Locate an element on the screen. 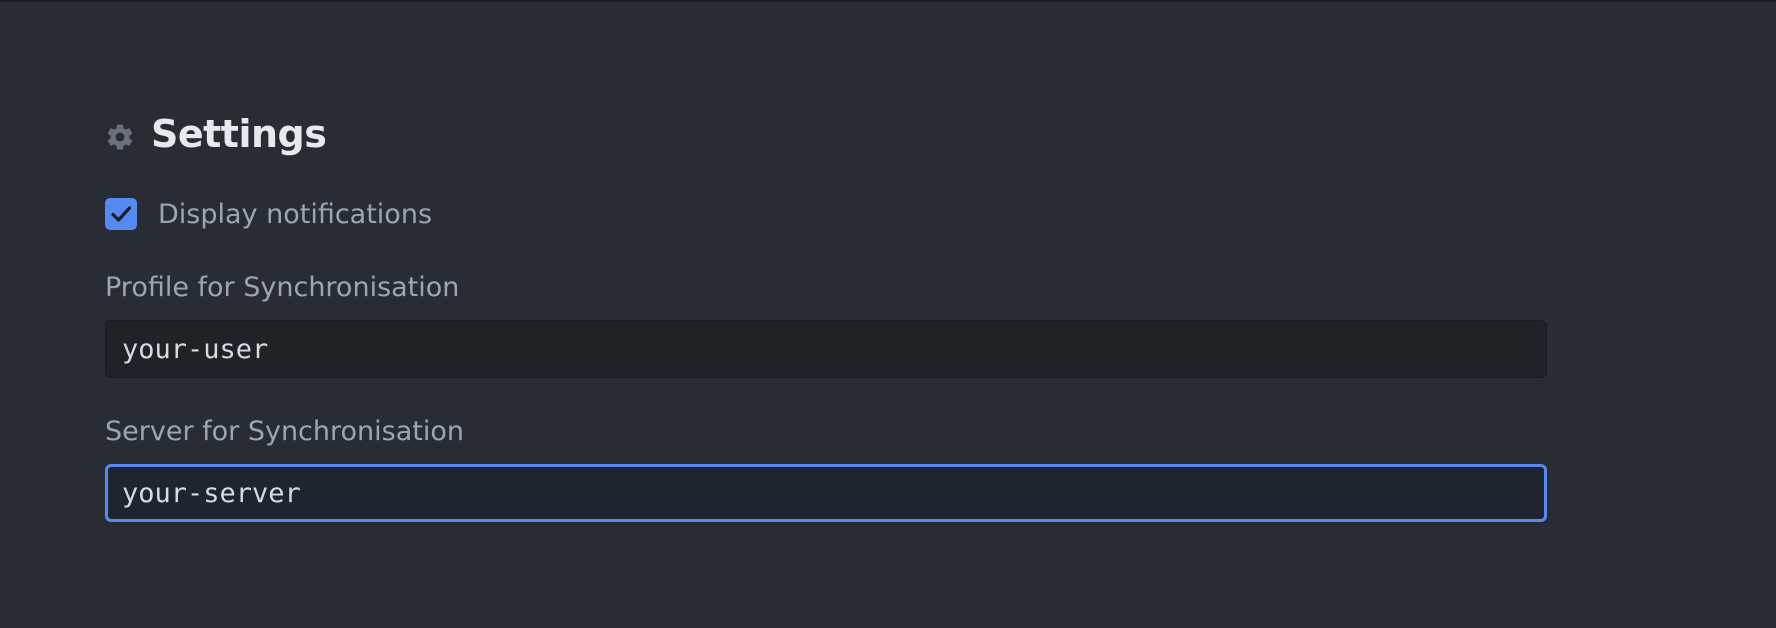 The image size is (1776, 628). settings-header: Settings is located at coordinates (216, 134).